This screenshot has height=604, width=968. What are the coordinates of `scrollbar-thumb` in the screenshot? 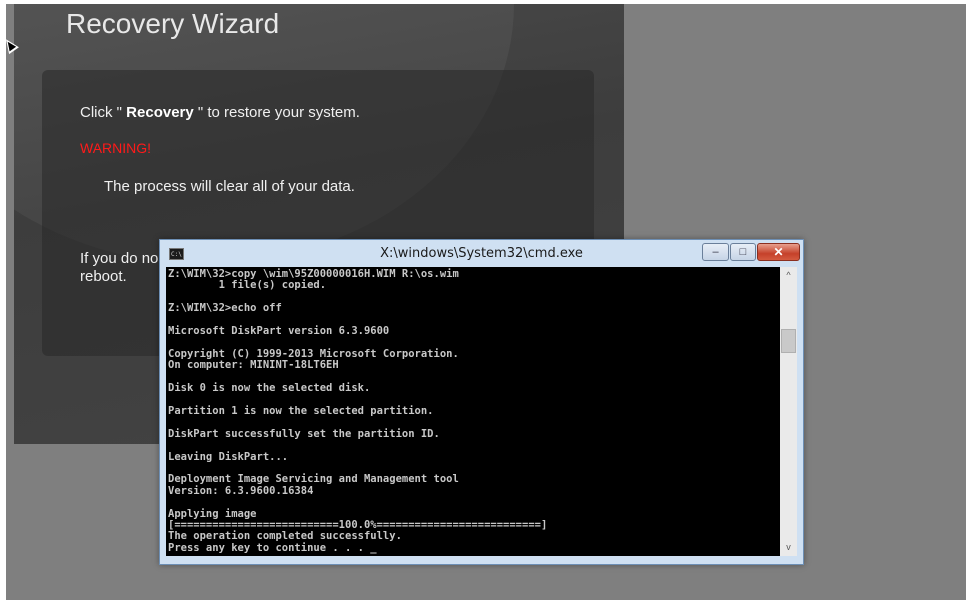 It's located at (788, 341).